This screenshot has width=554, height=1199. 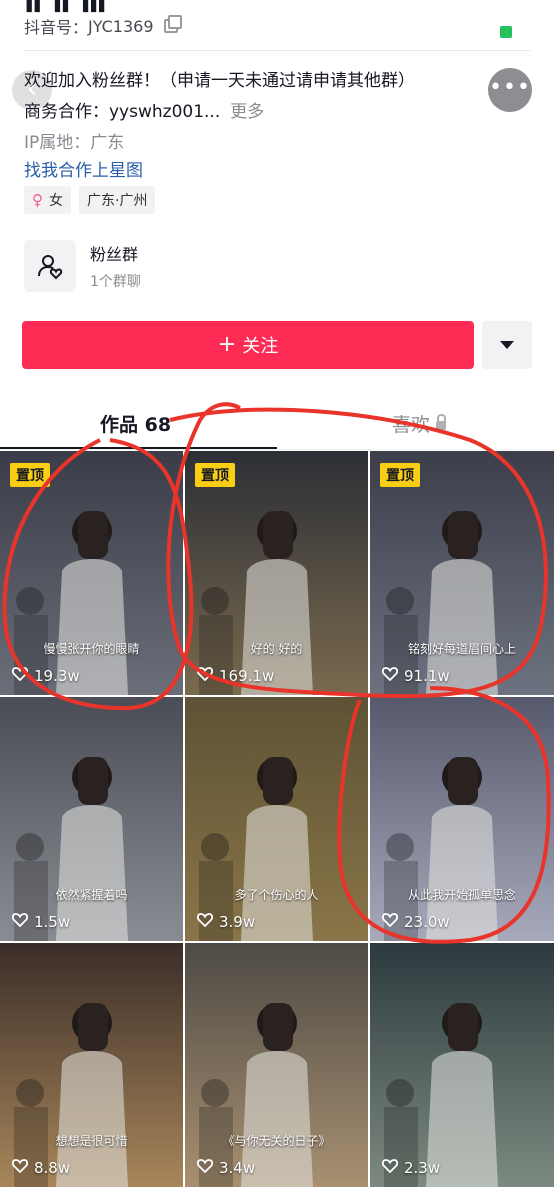 What do you see at coordinates (74, 143) in the screenshot?
I see `ip-location: IP属地：广东` at bounding box center [74, 143].